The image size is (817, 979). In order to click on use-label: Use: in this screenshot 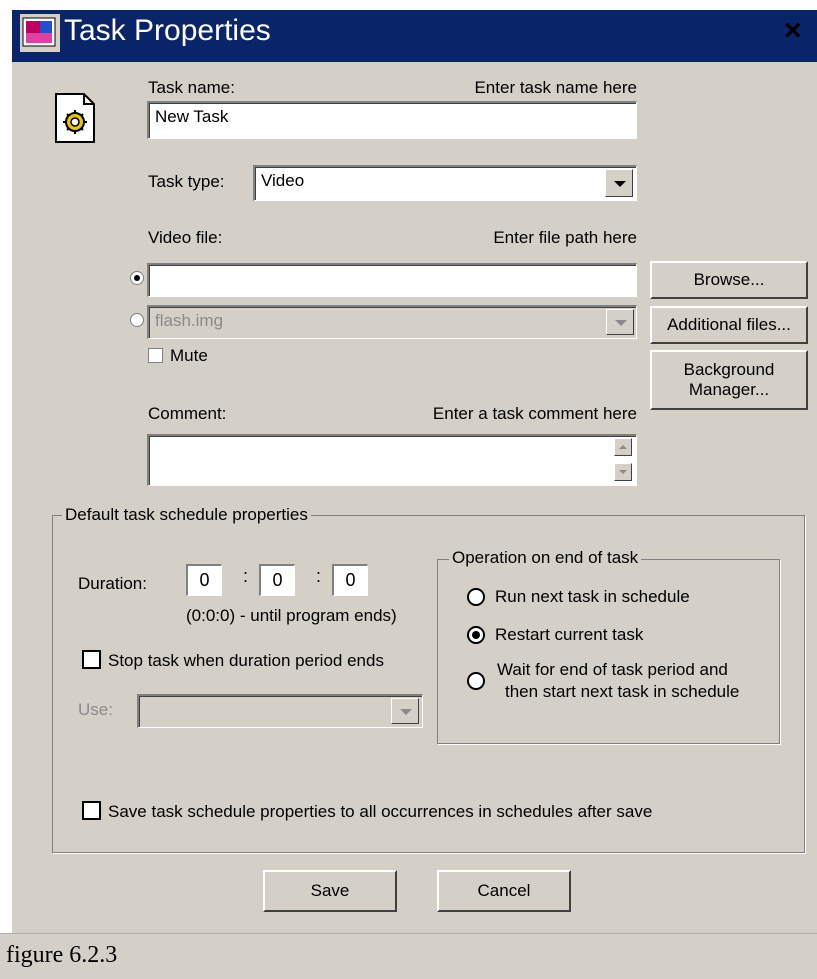, I will do `click(95, 709)`.